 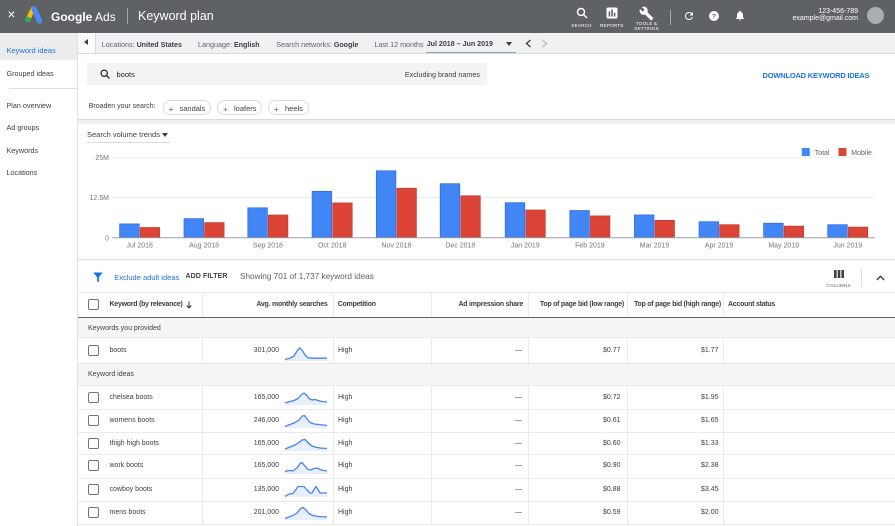 What do you see at coordinates (590, 245) in the screenshot?
I see `svg-text: Feb 2019` at bounding box center [590, 245].